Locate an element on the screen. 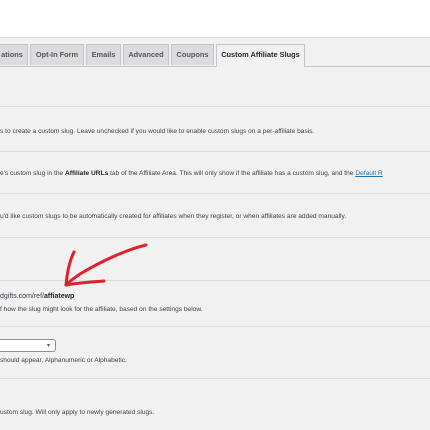 The image size is (430, 430). tab-custom-affiliate-slugs: Custom Affiliate Slugs is located at coordinates (260, 55).